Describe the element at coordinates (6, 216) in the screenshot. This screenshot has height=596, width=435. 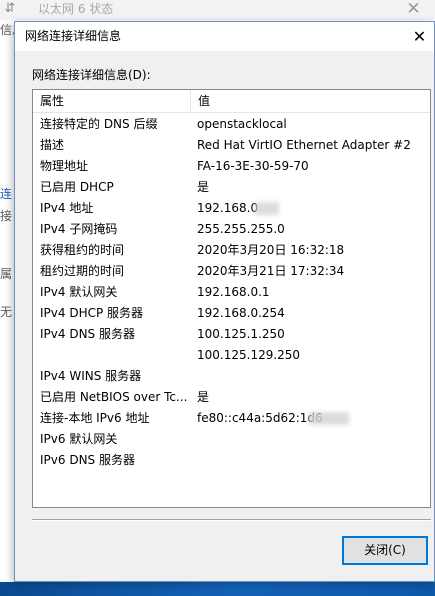
I see `background-text-fragment: 接` at that location.